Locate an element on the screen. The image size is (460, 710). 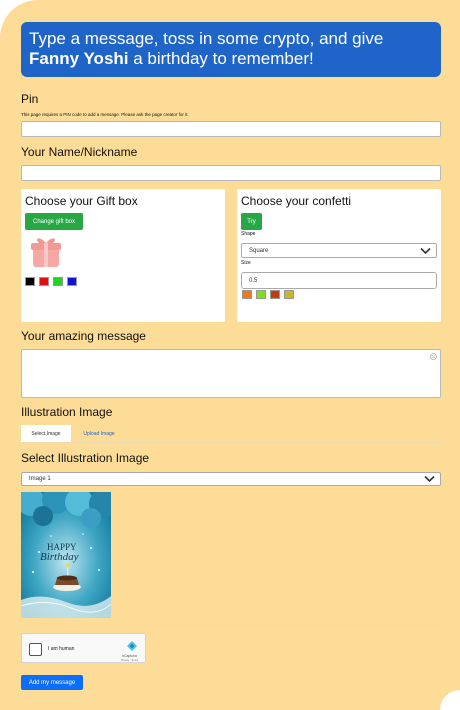
tab-upload-image: Upload Image is located at coordinates (99, 433).